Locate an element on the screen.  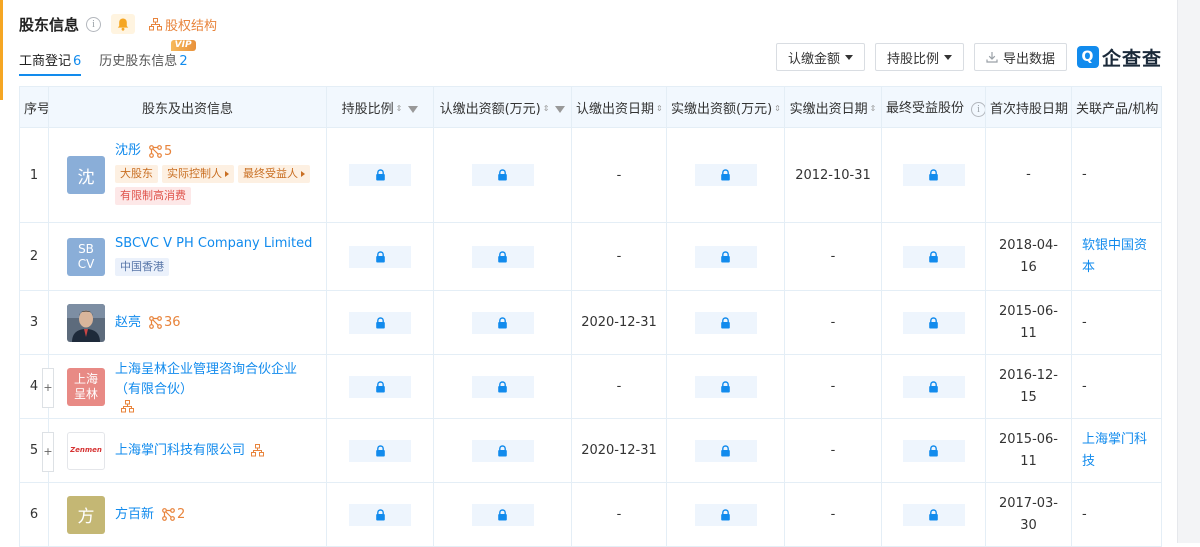
export-label: 导出数据 is located at coordinates (1028, 59).